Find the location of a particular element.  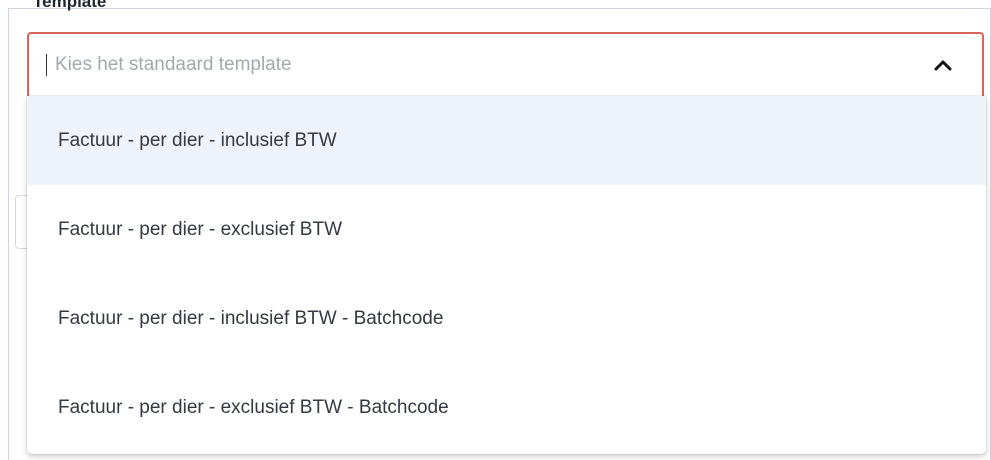

panel-border-top is located at coordinates (499, 8).